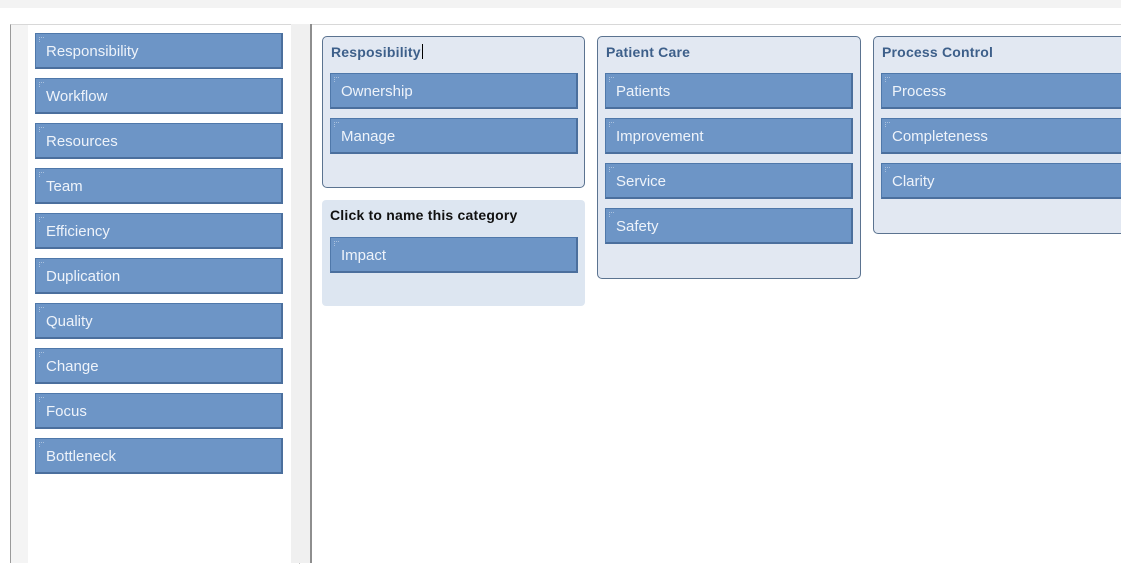 The height and width of the screenshot is (564, 1121). Describe the element at coordinates (729, 181) in the screenshot. I see `category-card: Service` at that location.